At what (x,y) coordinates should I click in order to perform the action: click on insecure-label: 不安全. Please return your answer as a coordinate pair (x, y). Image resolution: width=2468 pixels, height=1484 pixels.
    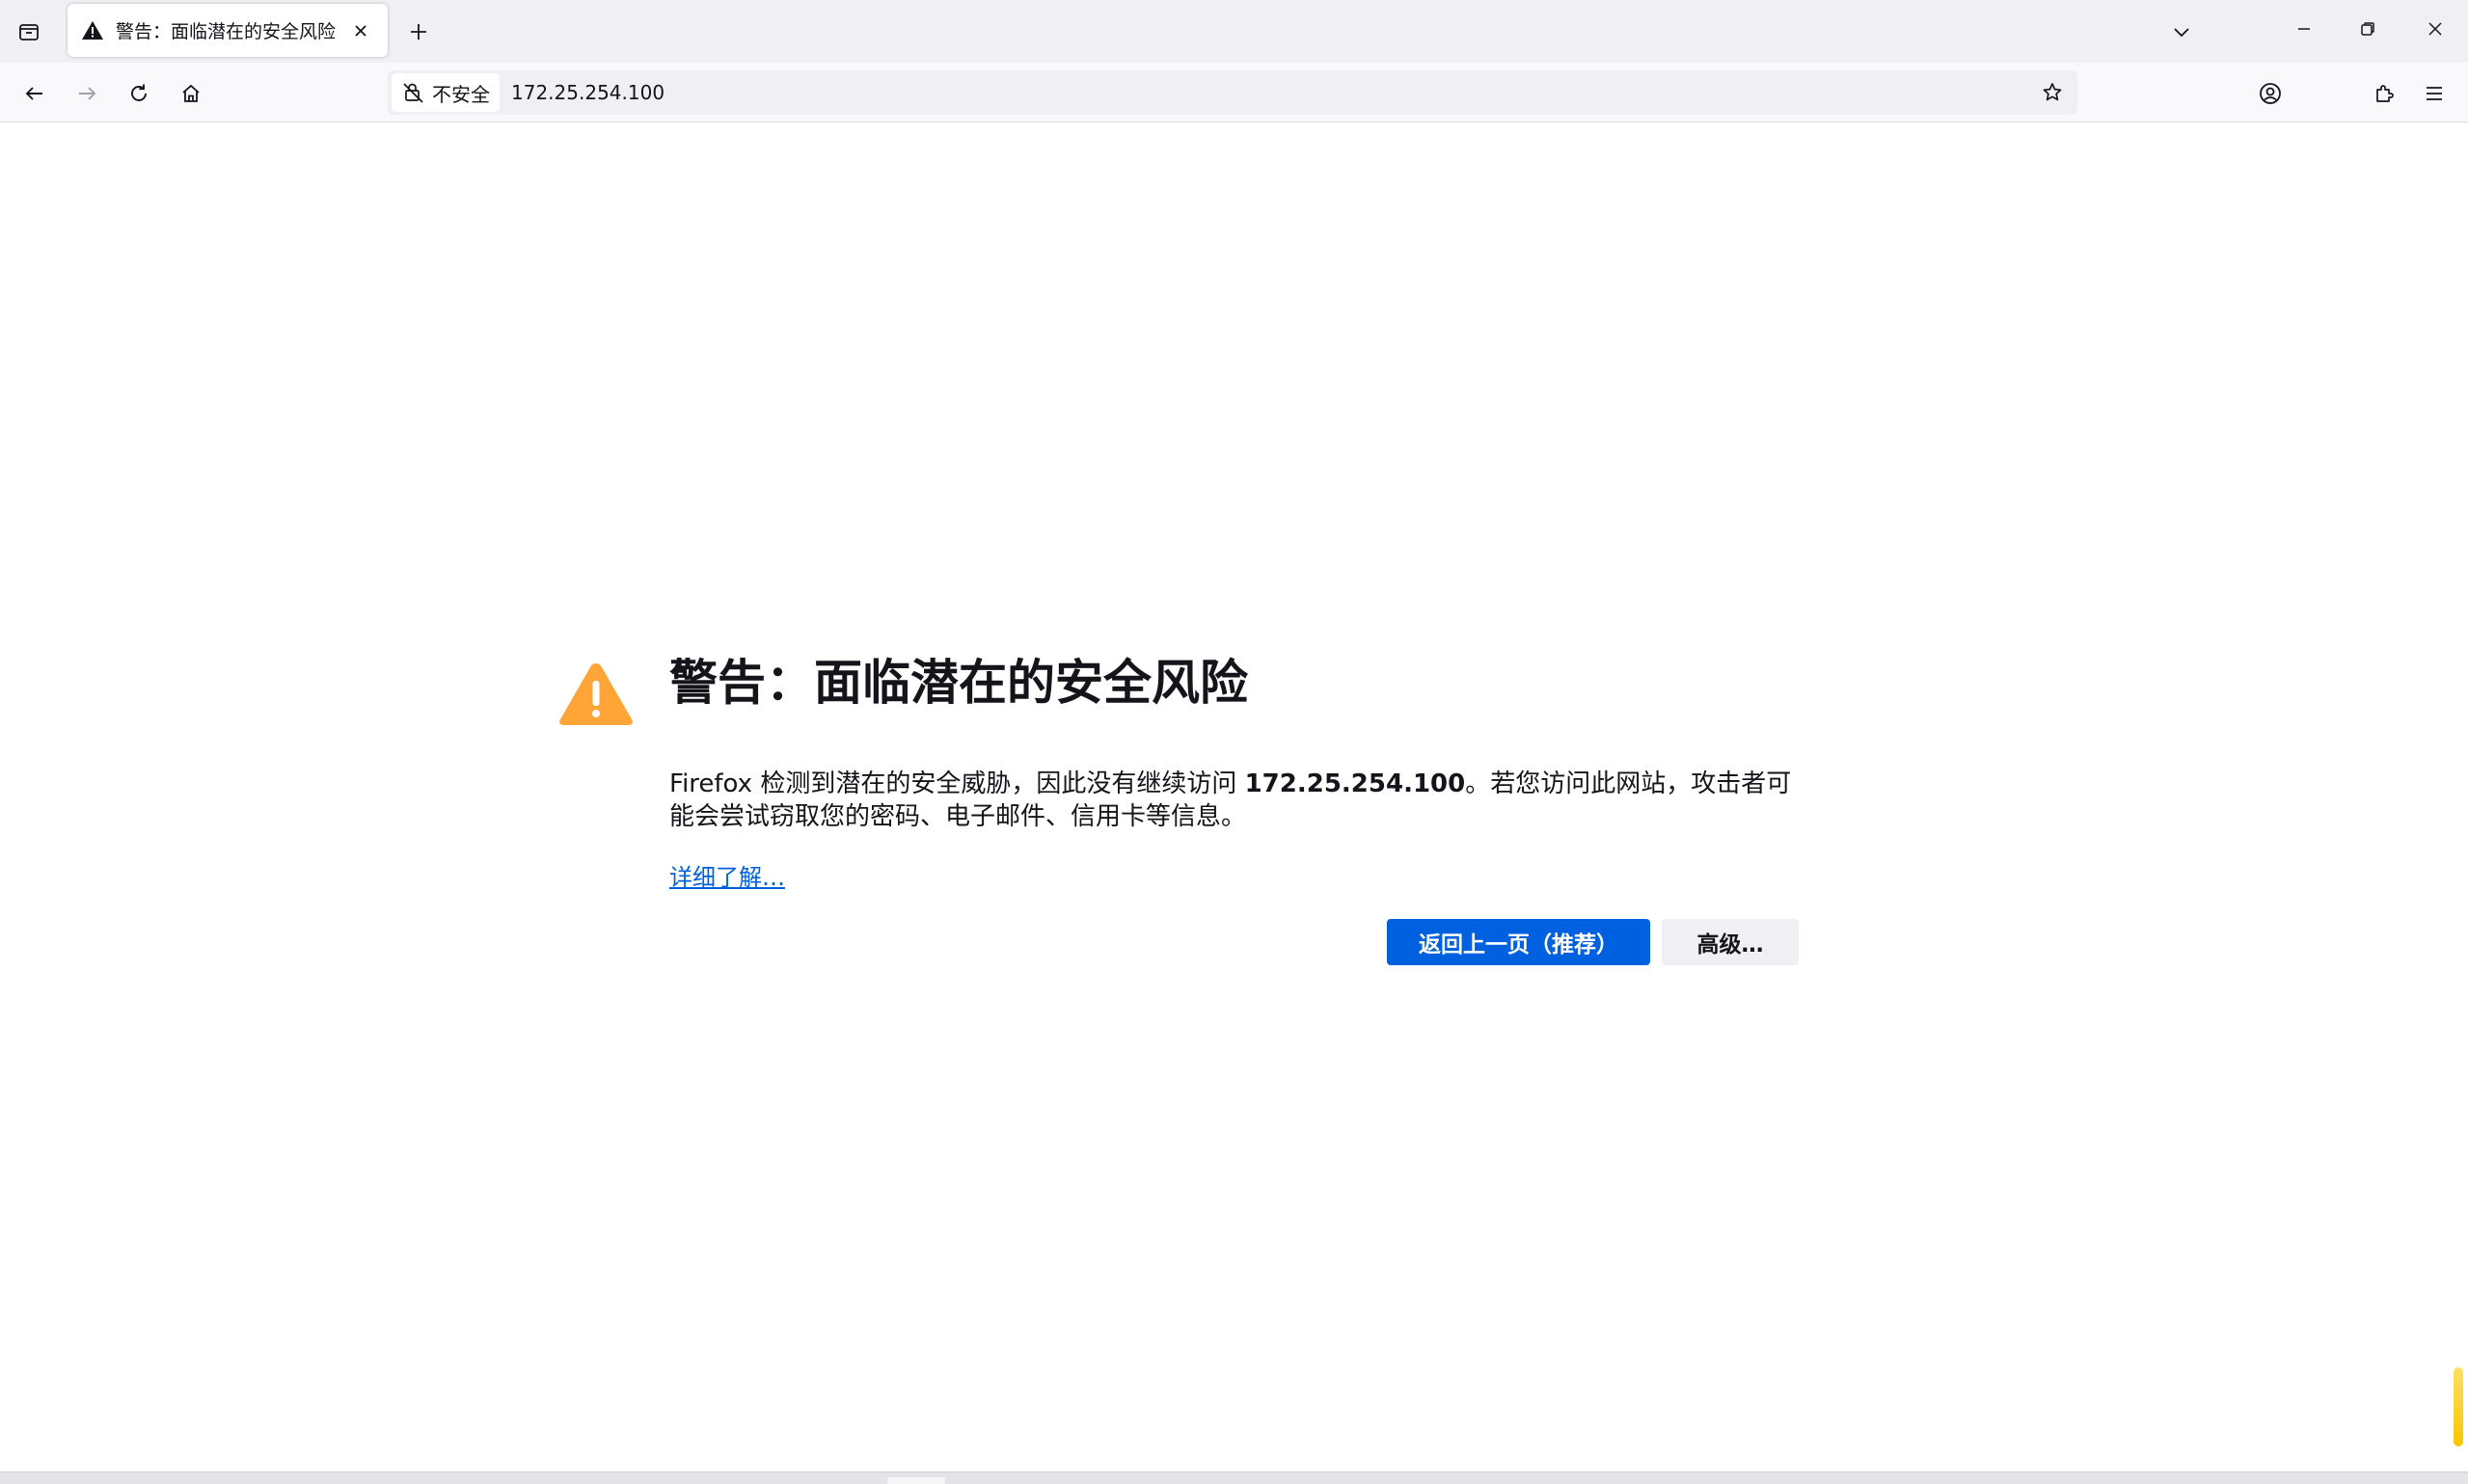
    Looking at the image, I should click on (461, 94).